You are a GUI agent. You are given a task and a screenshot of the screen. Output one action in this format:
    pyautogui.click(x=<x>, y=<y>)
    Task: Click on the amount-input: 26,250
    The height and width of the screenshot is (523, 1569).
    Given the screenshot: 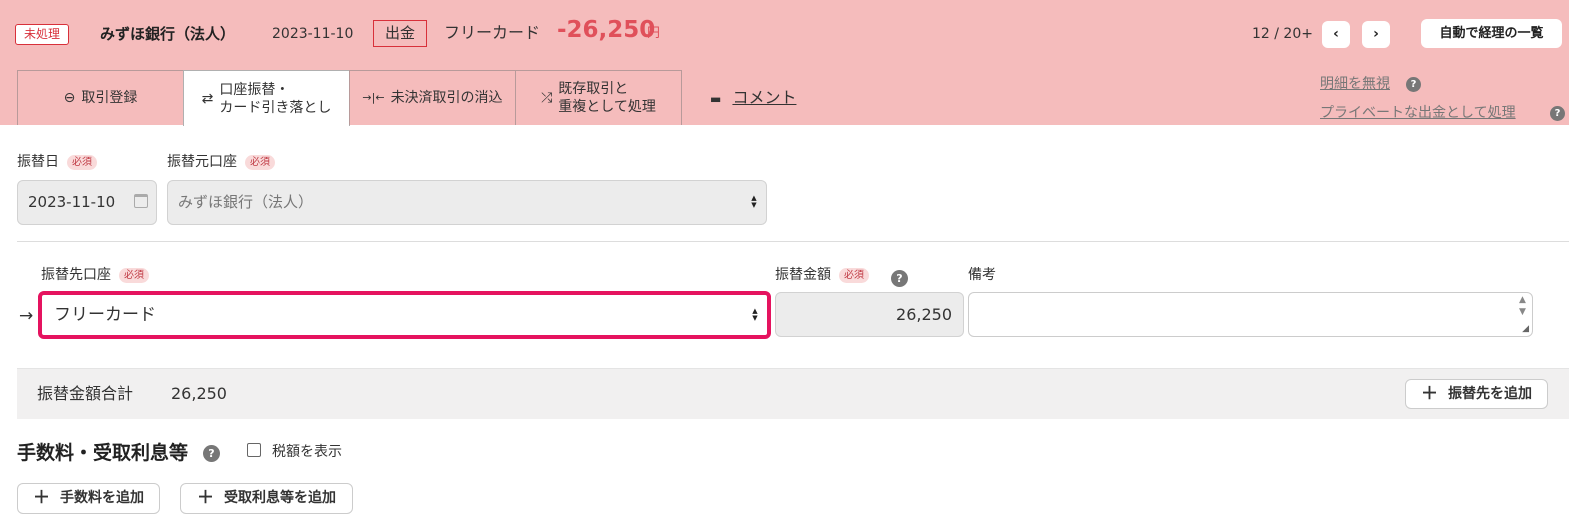 What is the action you would take?
    pyautogui.click(x=869, y=314)
    